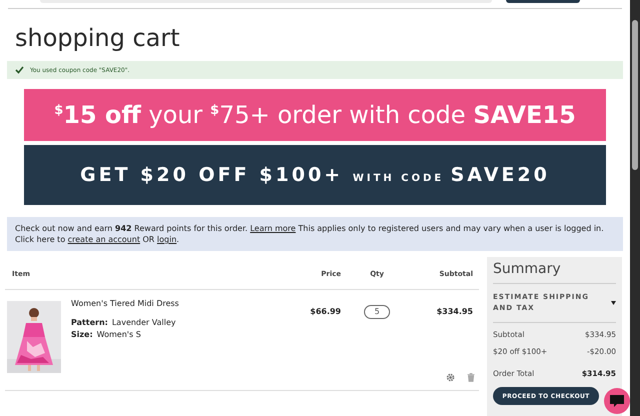 The image size is (640, 416). I want to click on banner-text: $^{$}$15 off your $^{$}$75+ order with code SAVE15, so click(315, 115).